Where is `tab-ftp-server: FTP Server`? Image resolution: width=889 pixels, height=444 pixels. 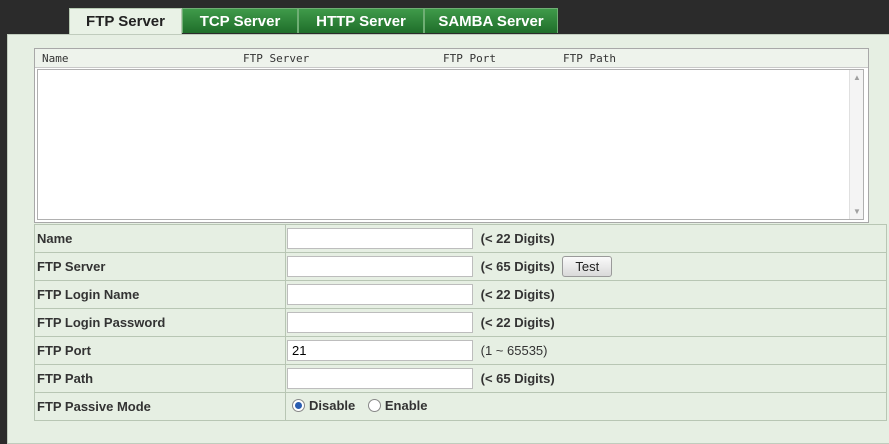
tab-ftp-server: FTP Server is located at coordinates (125, 21).